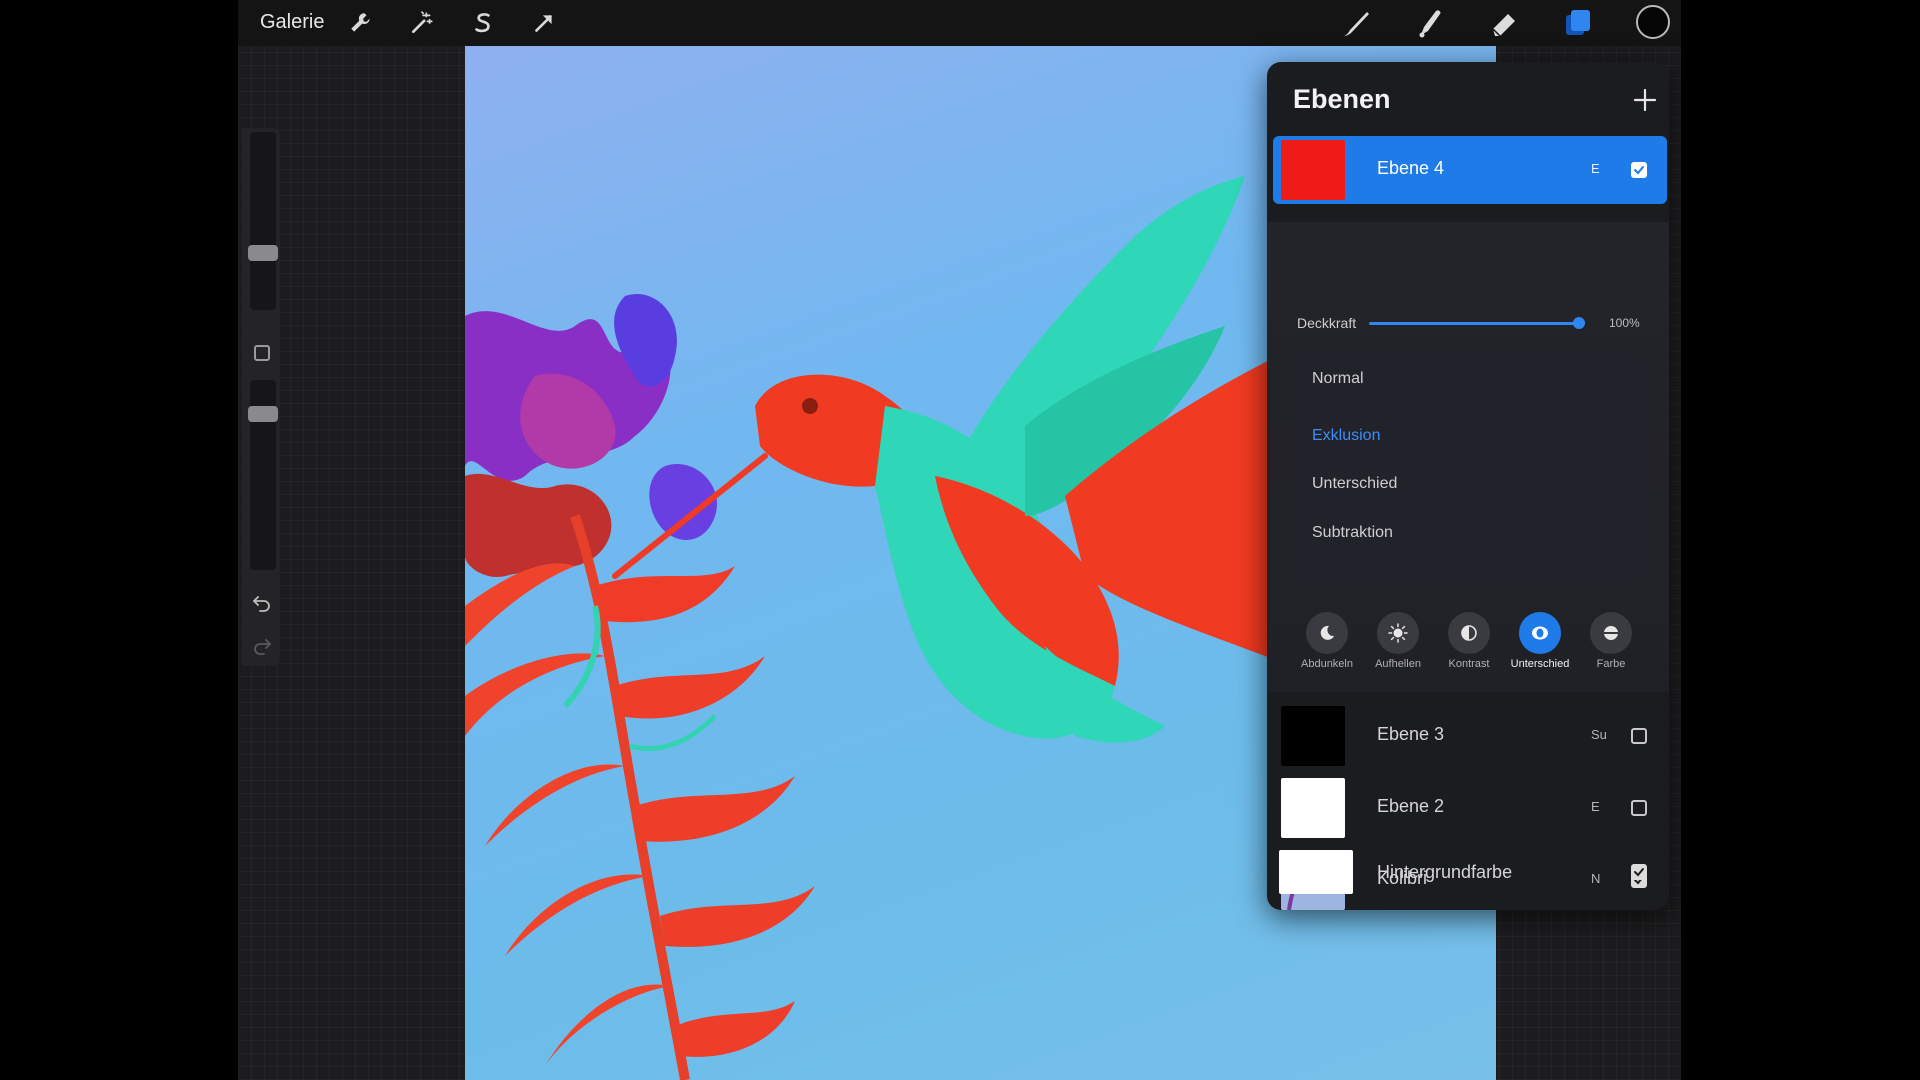  What do you see at coordinates (263, 414) in the screenshot?
I see `brush-opacity-thumb` at bounding box center [263, 414].